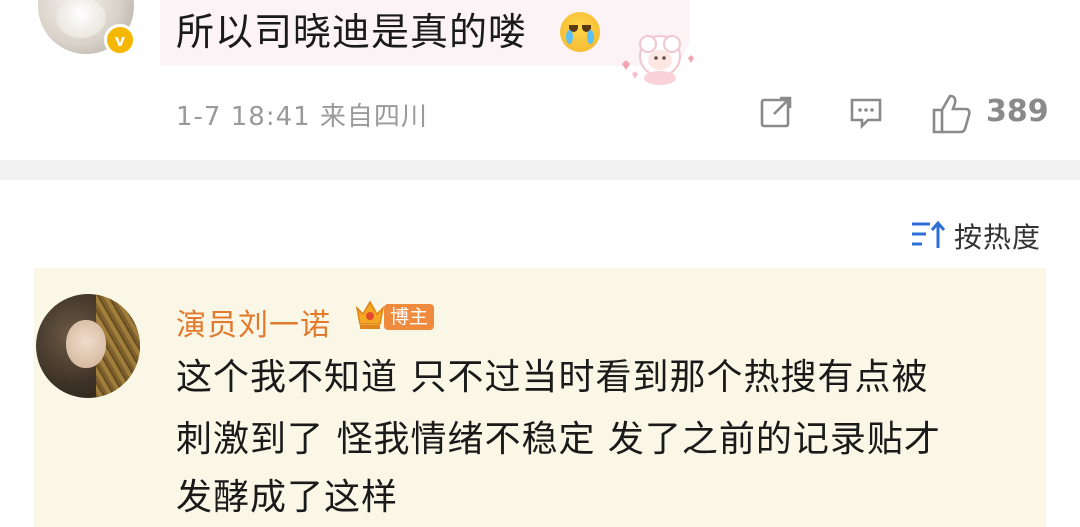 Image resolution: width=1080 pixels, height=527 pixels. Describe the element at coordinates (776, 112) in the screenshot. I see `share-icon` at that location.